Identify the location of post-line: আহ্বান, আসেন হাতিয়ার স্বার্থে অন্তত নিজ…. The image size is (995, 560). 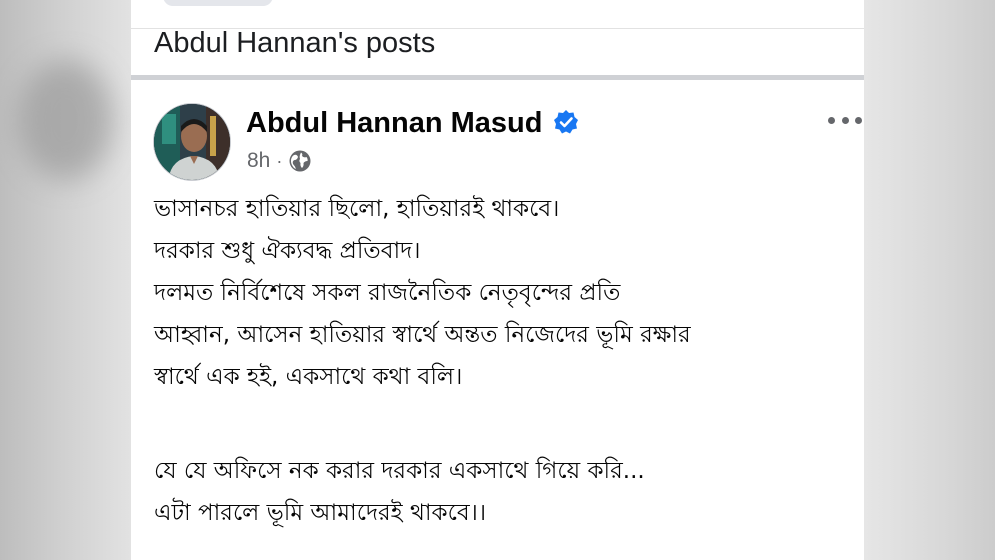
(422, 335).